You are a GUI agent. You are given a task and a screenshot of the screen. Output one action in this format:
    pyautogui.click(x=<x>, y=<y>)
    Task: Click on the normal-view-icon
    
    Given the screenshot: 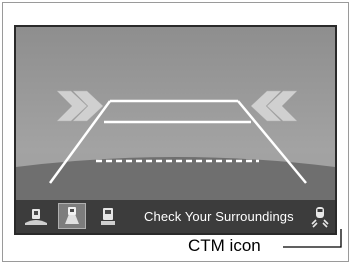 What is the action you would take?
    pyautogui.click(x=72, y=215)
    